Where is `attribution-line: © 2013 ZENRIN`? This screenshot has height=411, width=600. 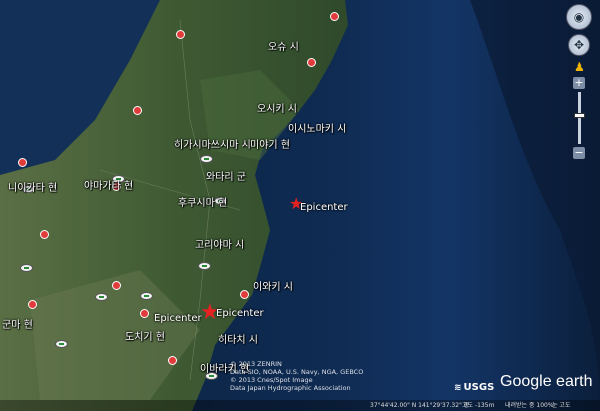 attribution-line: © 2013 ZENRIN is located at coordinates (256, 364).